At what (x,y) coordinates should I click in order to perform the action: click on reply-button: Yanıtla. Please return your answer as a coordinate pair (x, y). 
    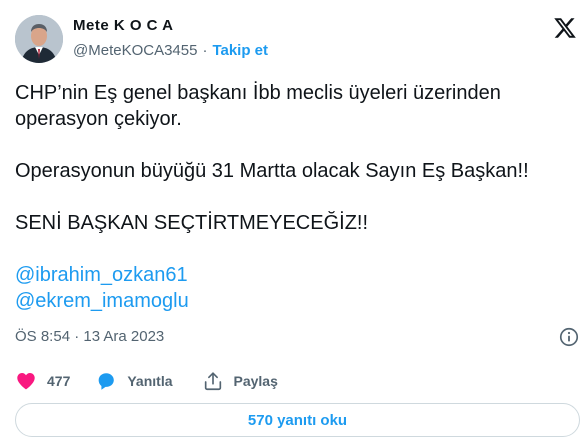
    Looking at the image, I should click on (134, 381).